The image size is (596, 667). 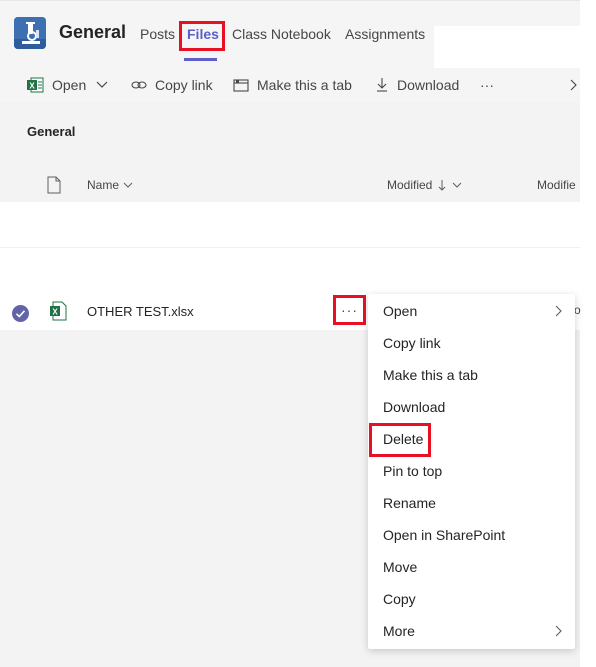 I want to click on download-label: Download, so click(x=428, y=85).